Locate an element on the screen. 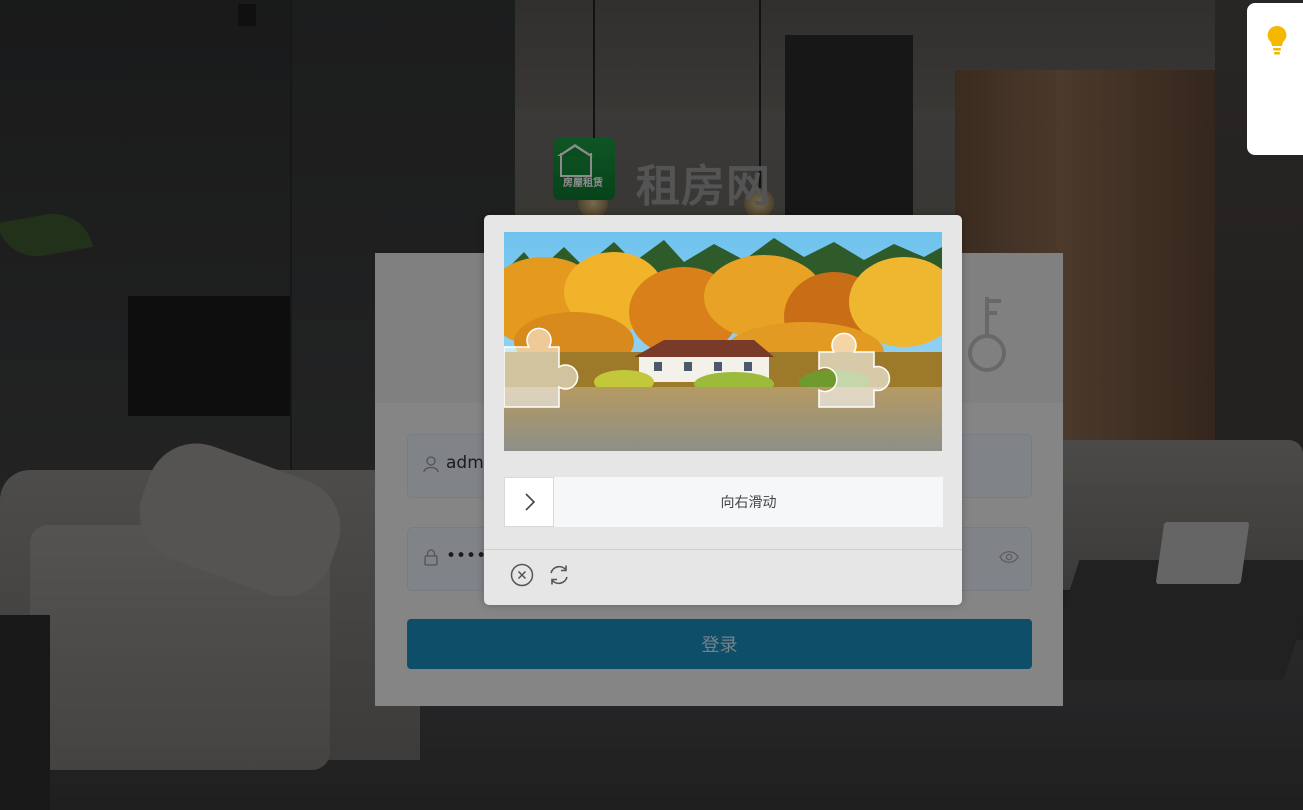 This screenshot has height=810, width=1303. lightbulb-icon is located at coordinates (1277, 40).